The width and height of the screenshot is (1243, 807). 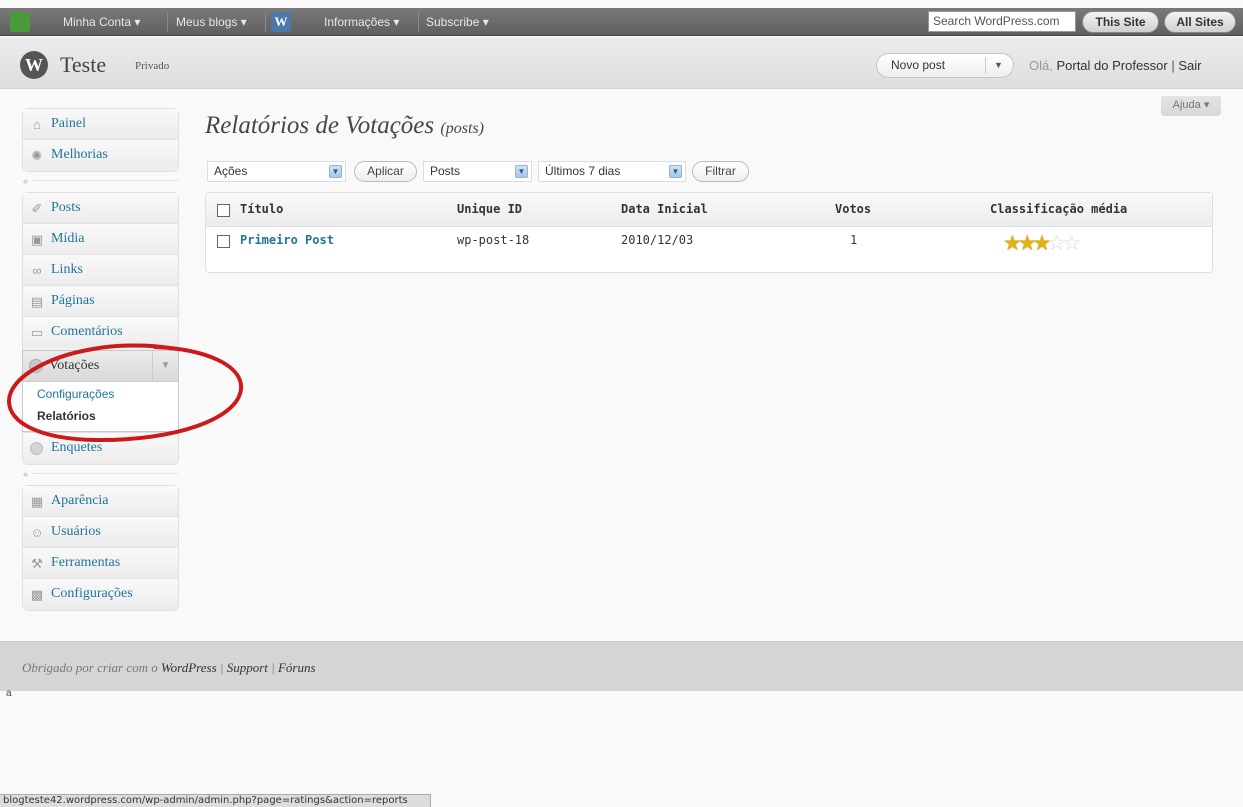 What do you see at coordinates (79, 154) in the screenshot?
I see `sidebar-item-label: Melhorias` at bounding box center [79, 154].